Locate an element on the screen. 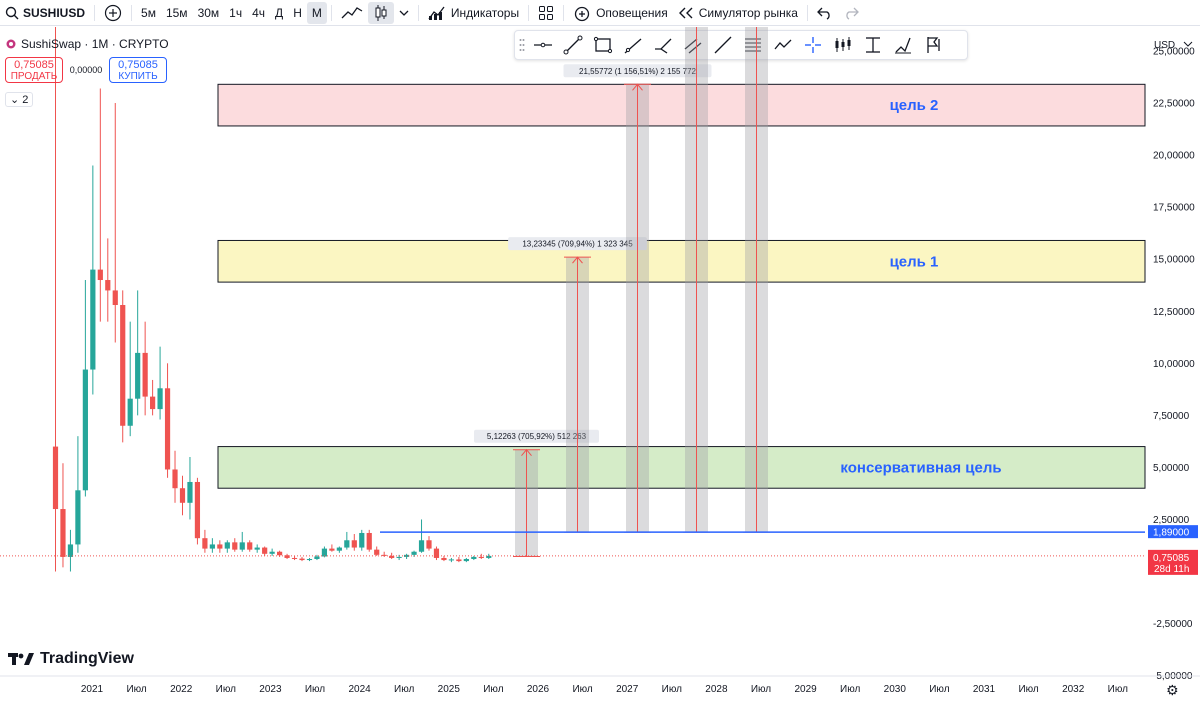 The height and width of the screenshot is (702, 1200). interval-4h: 4ч is located at coordinates (258, 13).